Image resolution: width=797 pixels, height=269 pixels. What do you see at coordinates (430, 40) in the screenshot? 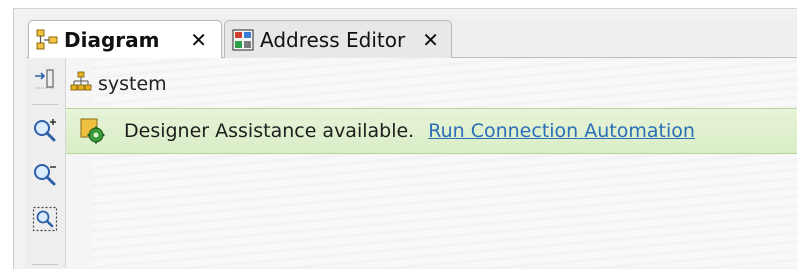
I see `tab-address-editor-close-icon: ✕` at bounding box center [430, 40].